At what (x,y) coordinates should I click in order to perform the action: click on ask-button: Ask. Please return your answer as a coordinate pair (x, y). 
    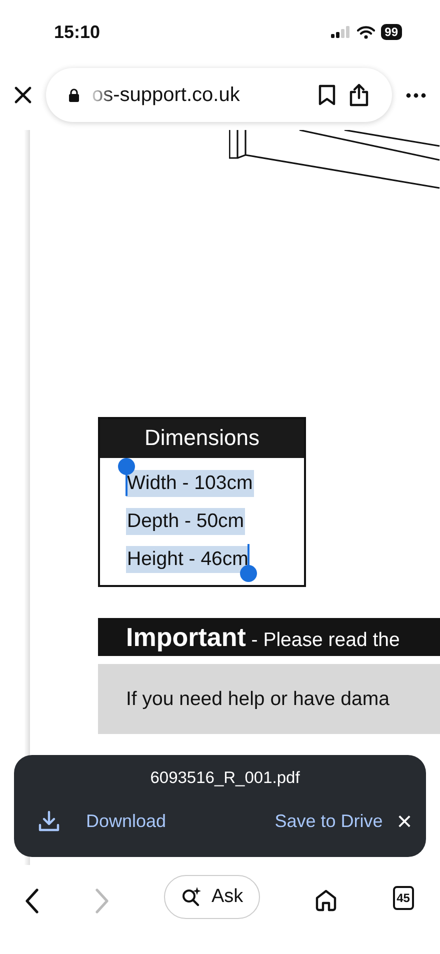
    Looking at the image, I should click on (212, 897).